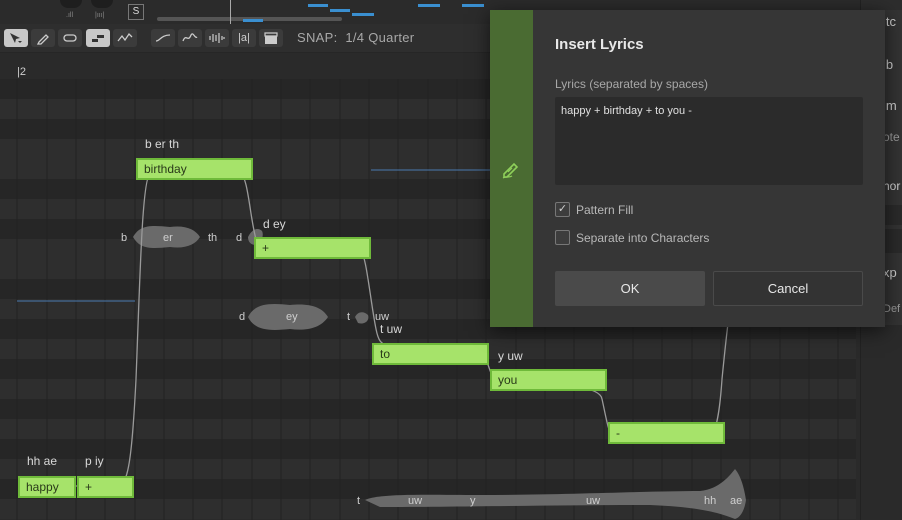 The image size is (902, 520). What do you see at coordinates (230, 12) in the screenshot?
I see `playhead` at bounding box center [230, 12].